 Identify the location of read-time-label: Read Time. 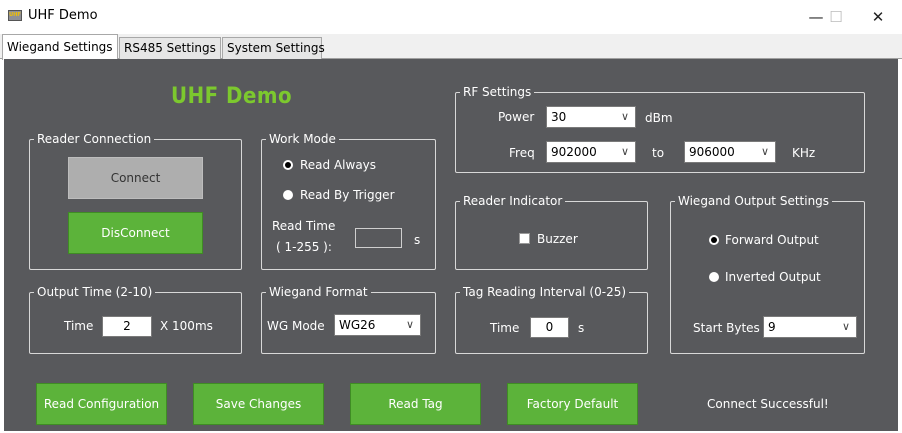
(304, 226).